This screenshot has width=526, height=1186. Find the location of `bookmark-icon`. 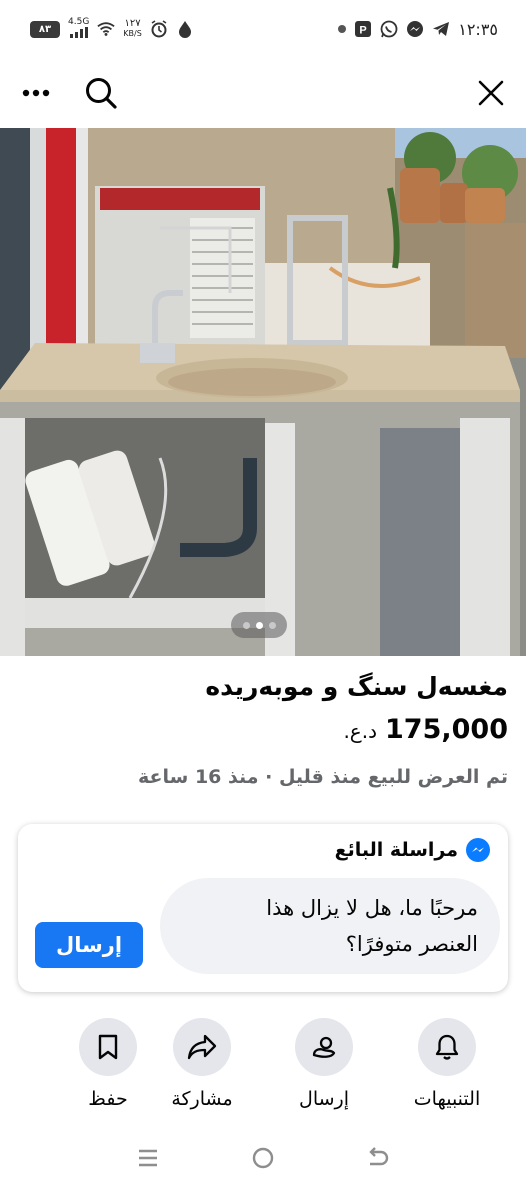

bookmark-icon is located at coordinates (108, 1047).